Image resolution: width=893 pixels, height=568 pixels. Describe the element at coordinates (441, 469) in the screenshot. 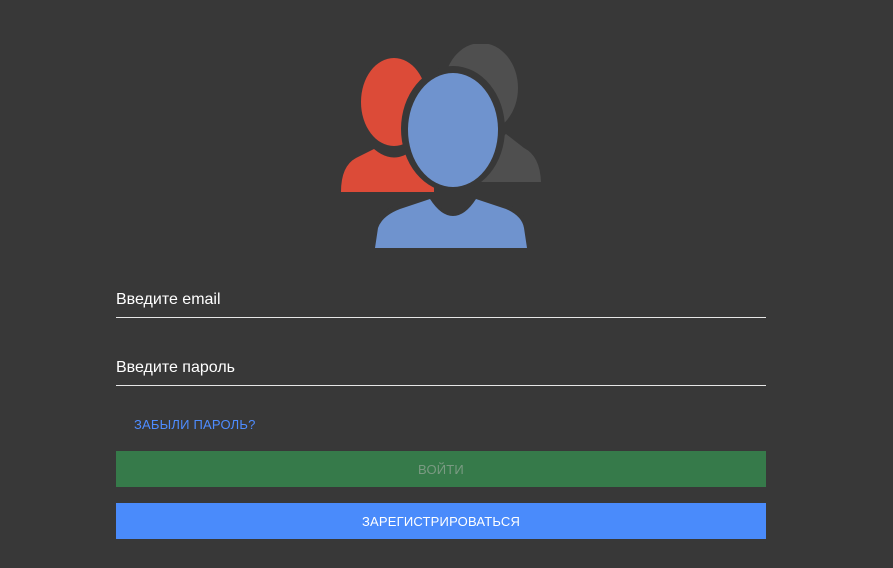

I see `login-button: ВОЙТИ` at that location.